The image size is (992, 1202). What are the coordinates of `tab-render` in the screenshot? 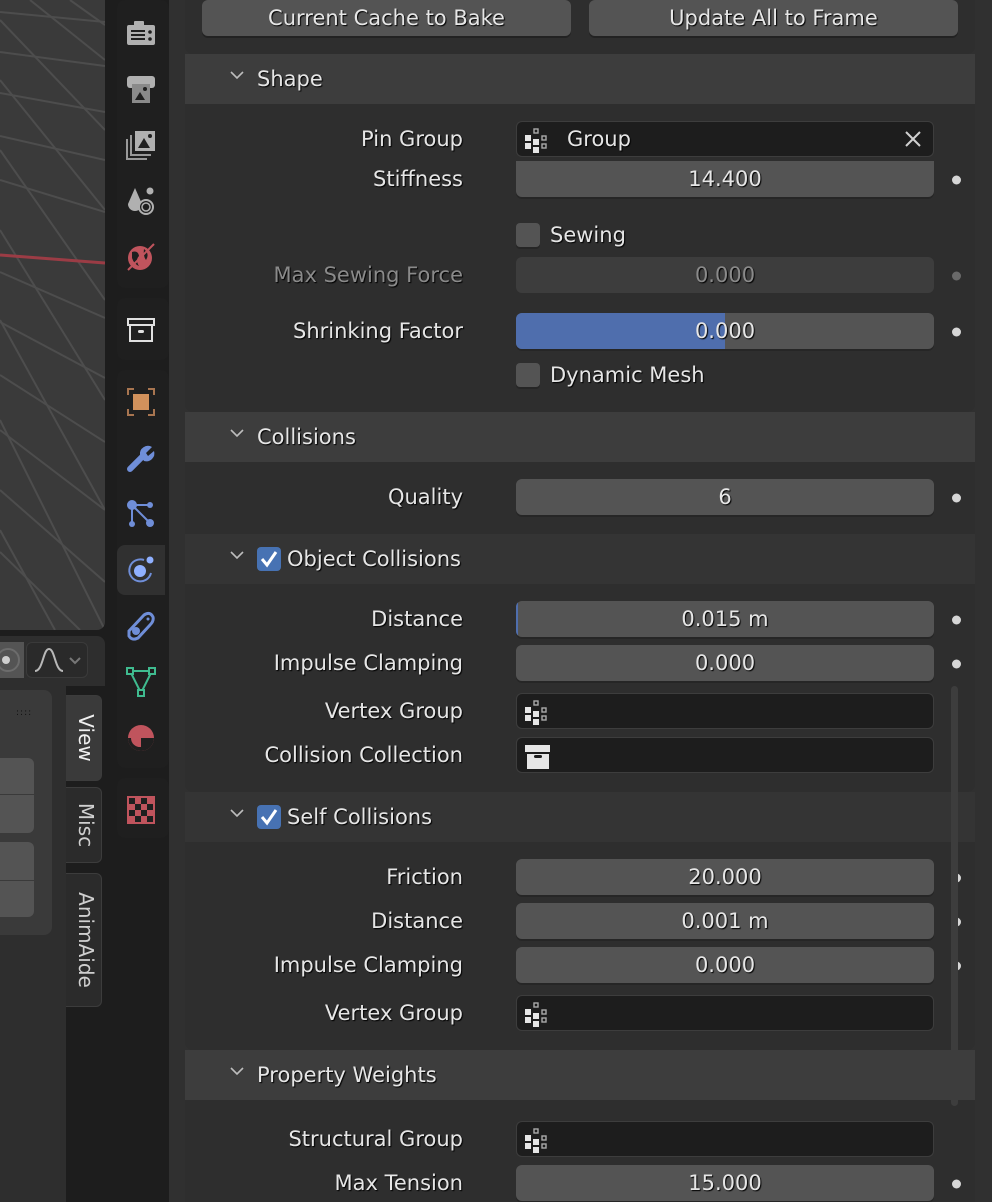 It's located at (141, 33).